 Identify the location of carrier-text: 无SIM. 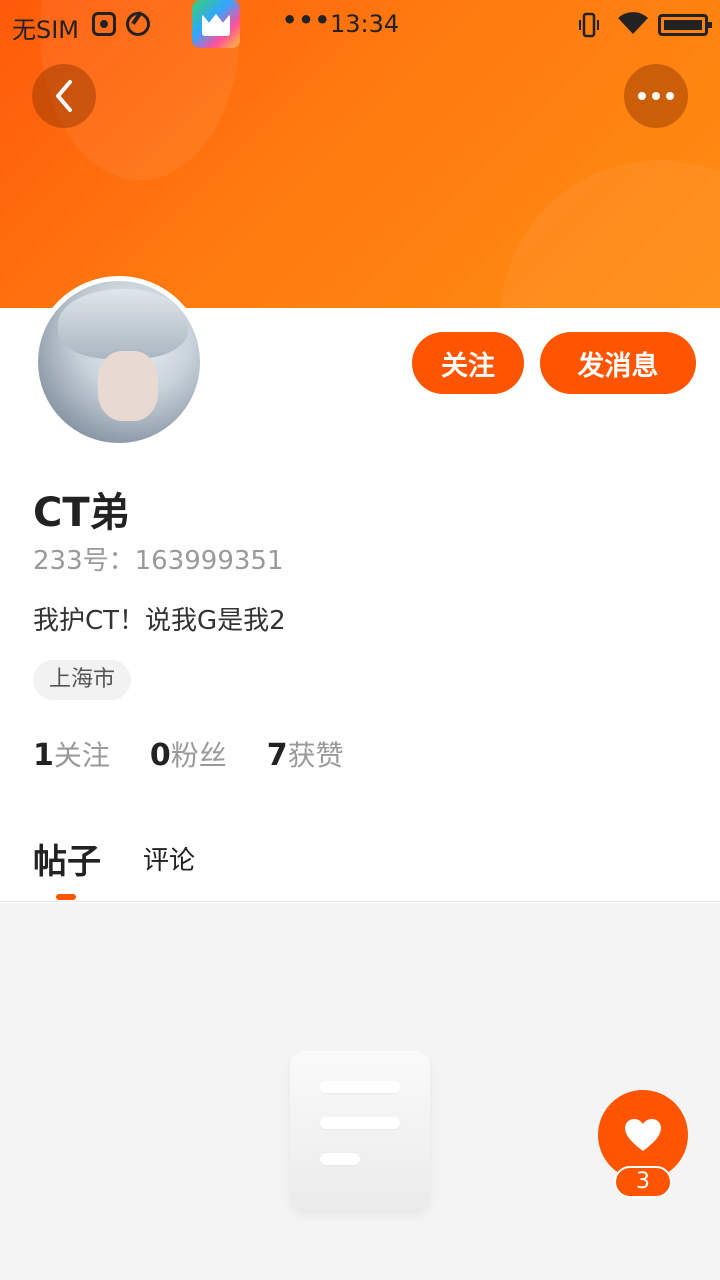
(46, 30).